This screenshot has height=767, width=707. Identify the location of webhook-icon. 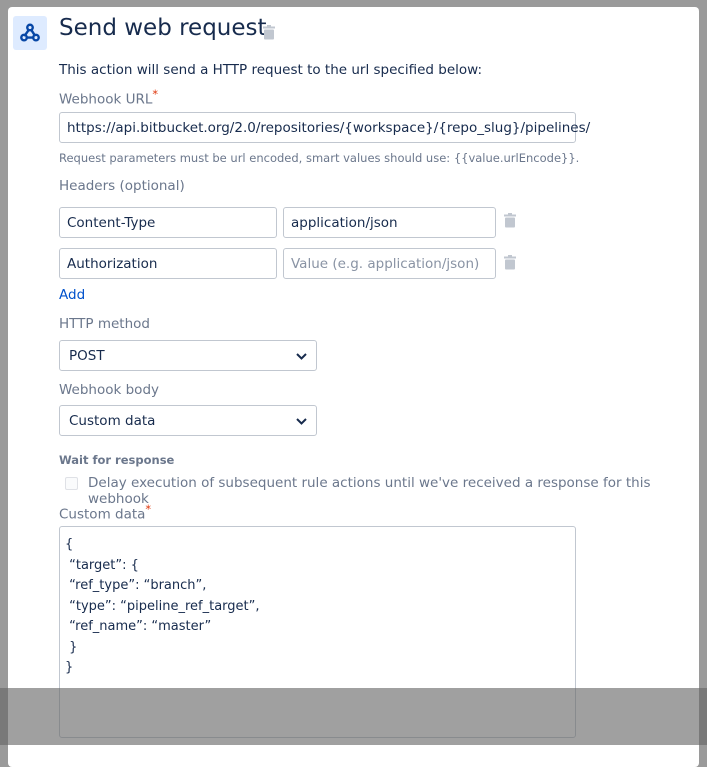
(30, 33).